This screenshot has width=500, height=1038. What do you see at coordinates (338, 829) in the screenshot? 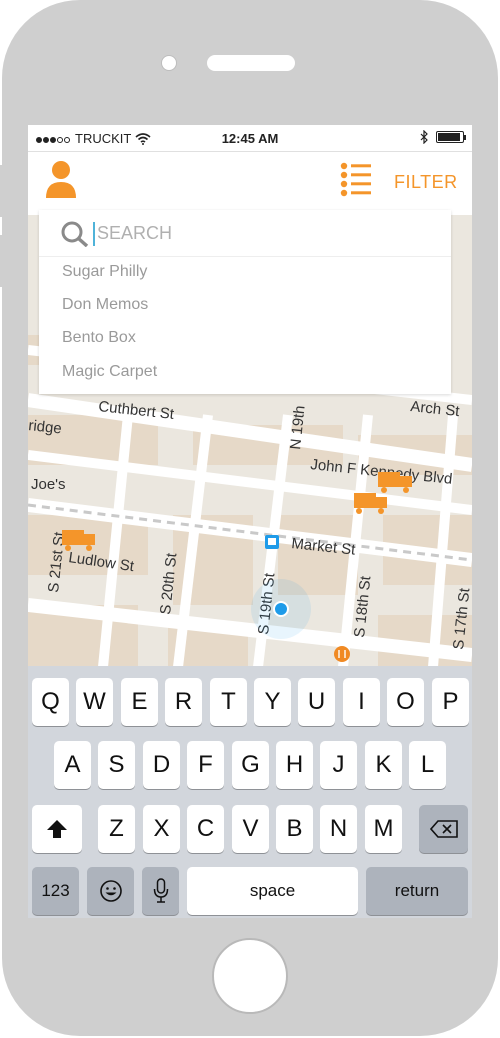
I see `key-n: N` at bounding box center [338, 829].